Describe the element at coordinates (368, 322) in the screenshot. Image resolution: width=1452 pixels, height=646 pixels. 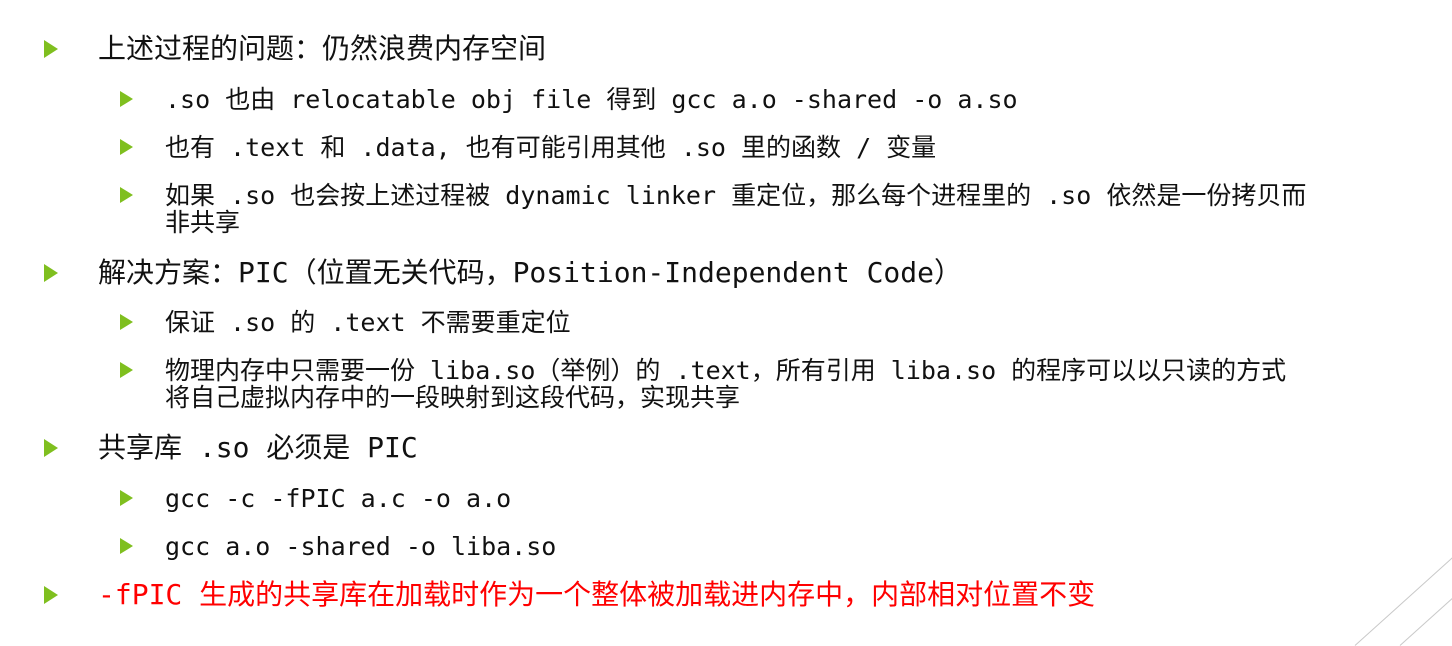
I see `bullet-text: 保证 .so 的 .text 不需要重定位` at that location.